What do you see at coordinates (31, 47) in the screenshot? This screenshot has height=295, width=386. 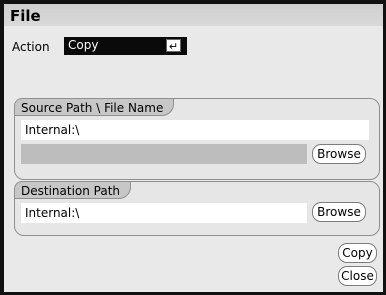 I see `action-label: Action` at bounding box center [31, 47].